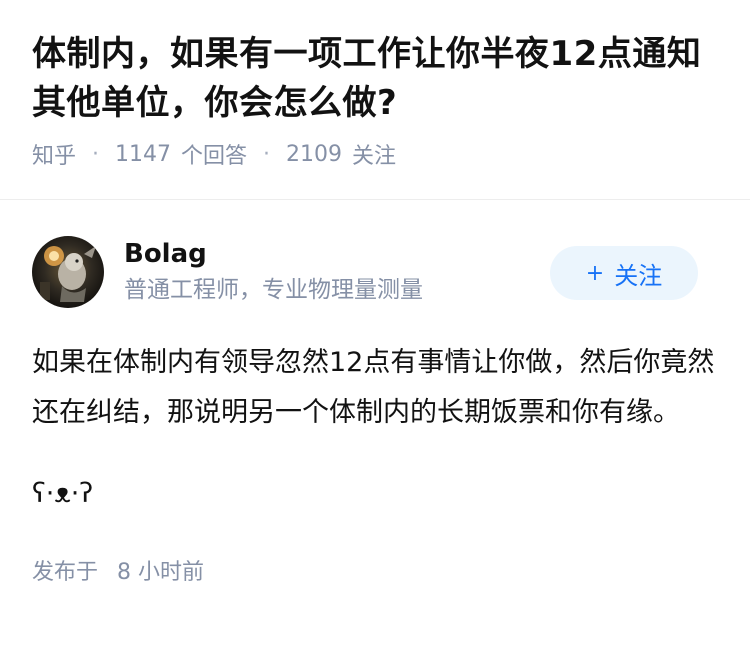  I want to click on follow-button: + 关注, so click(624, 273).